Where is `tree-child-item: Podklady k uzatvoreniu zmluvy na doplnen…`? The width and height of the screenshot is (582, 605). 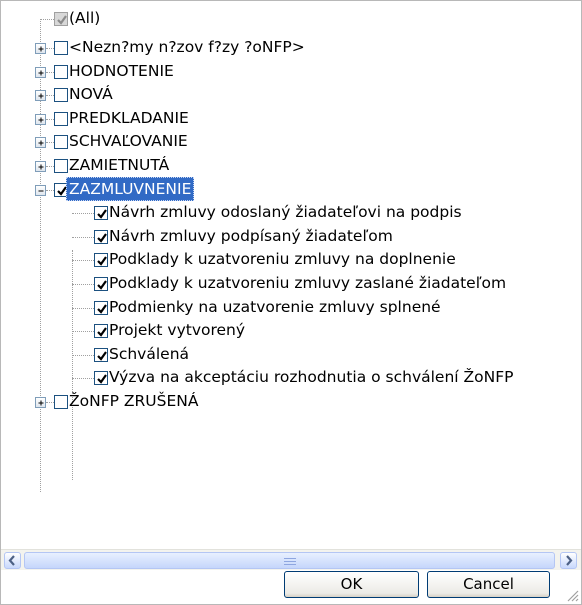 tree-child-item: Podklady k uzatvoreniu zmluvy na doplnen… is located at coordinates (291, 260).